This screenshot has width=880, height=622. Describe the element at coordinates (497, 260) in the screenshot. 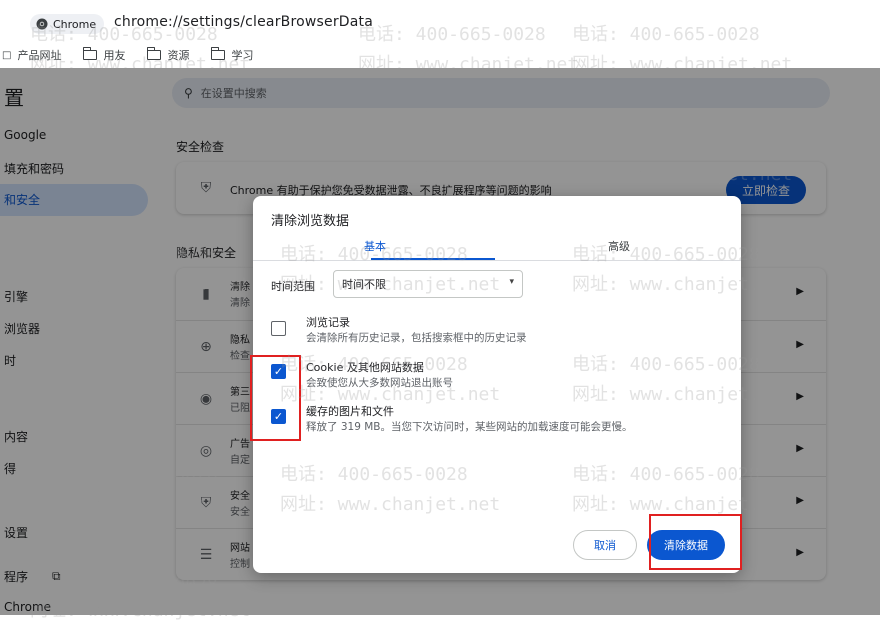

I see `tab-divider` at that location.